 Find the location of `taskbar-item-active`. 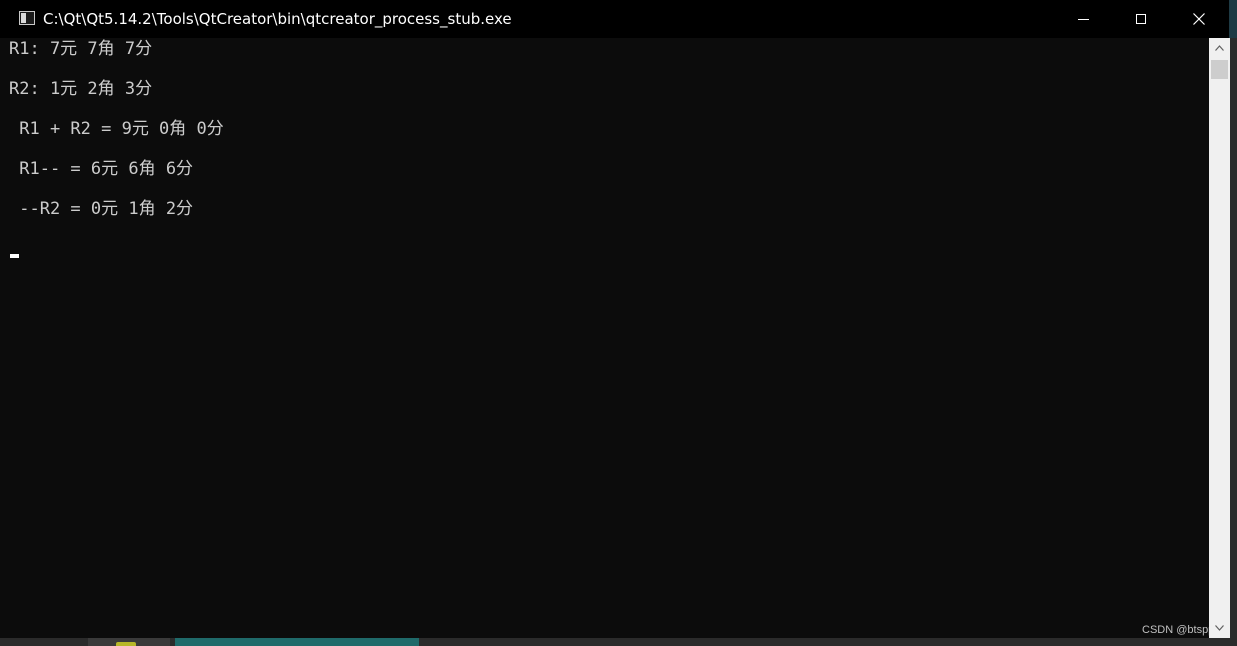

taskbar-item-active is located at coordinates (297, 642).